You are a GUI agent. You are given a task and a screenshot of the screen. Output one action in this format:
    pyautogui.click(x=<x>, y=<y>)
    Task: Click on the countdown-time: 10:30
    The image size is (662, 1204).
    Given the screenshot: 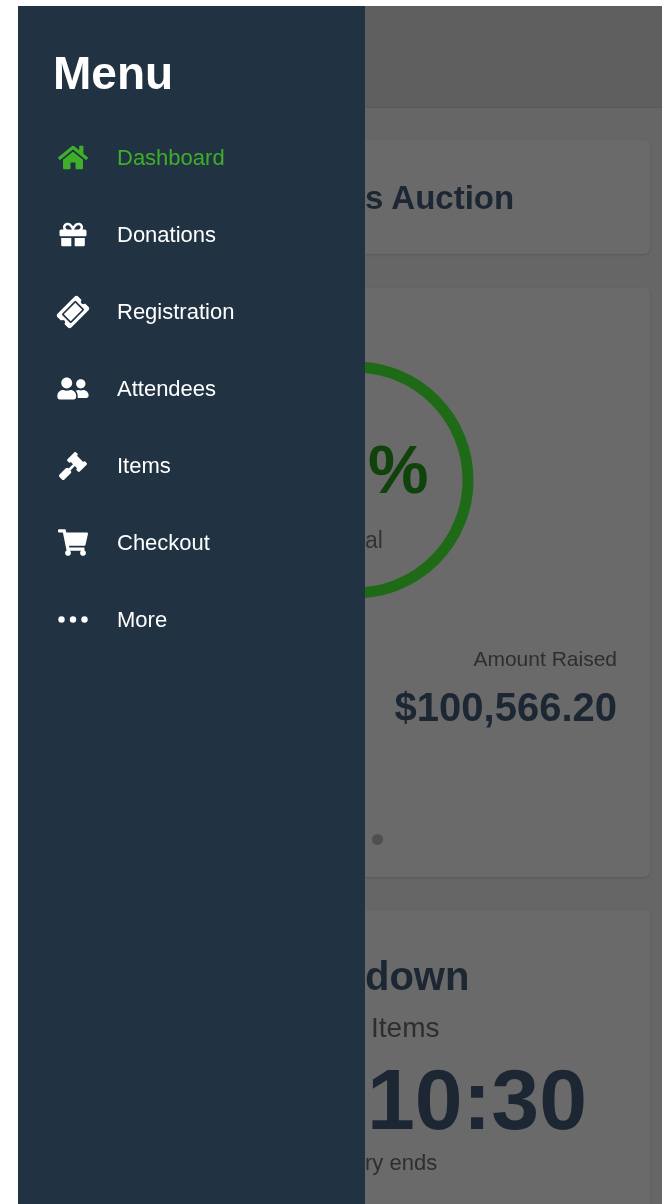 What is the action you would take?
    pyautogui.click(x=477, y=1099)
    